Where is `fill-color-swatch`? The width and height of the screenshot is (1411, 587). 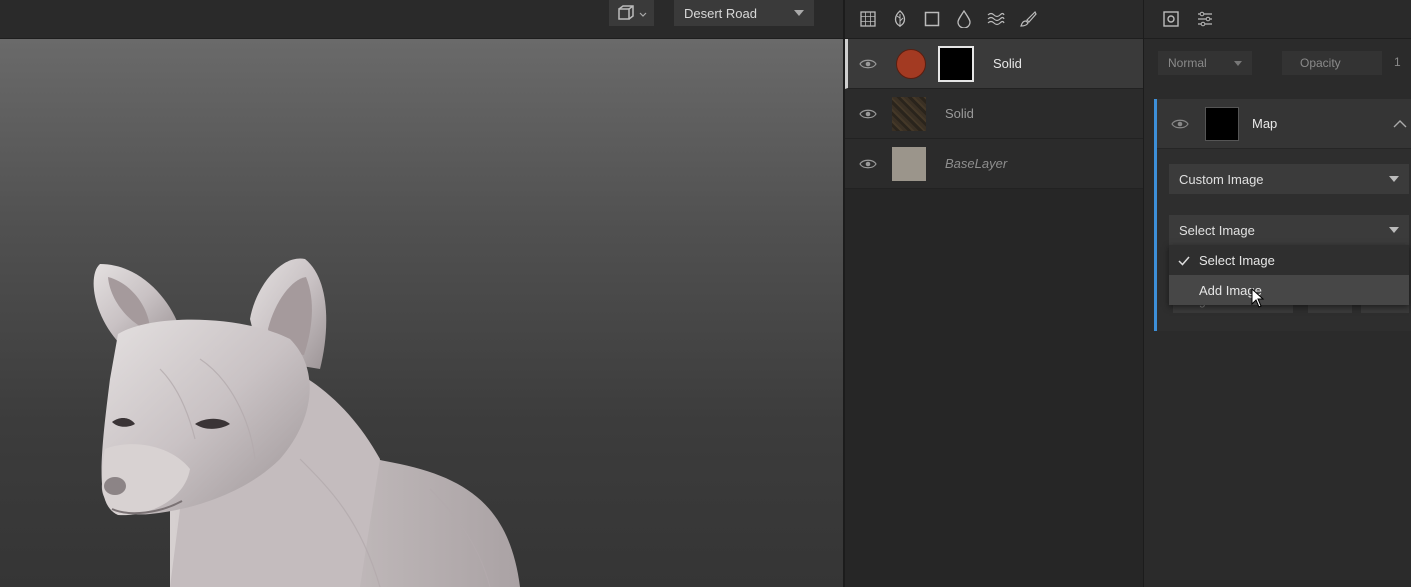
fill-color-swatch is located at coordinates (911, 64).